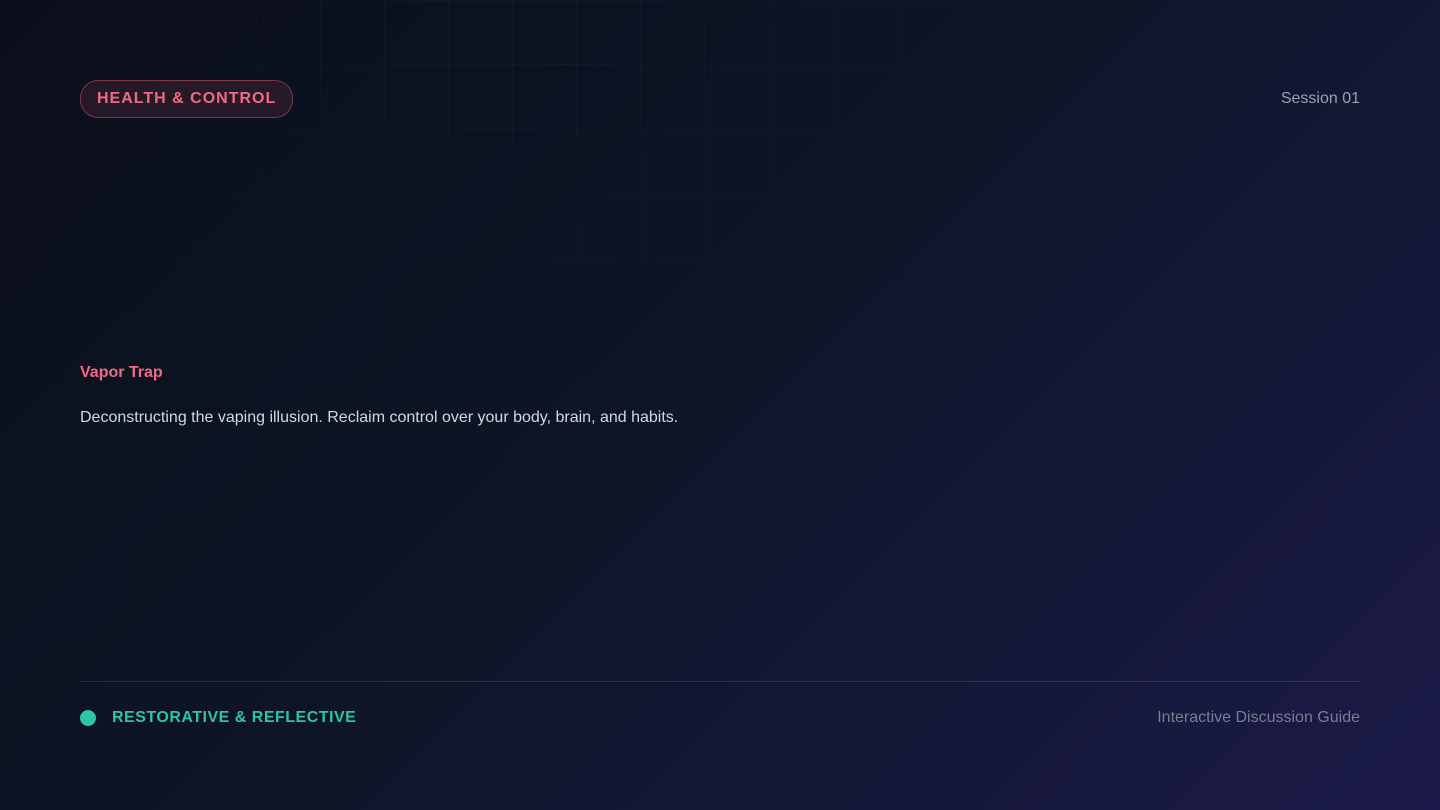  Describe the element at coordinates (720, 99) in the screenshot. I see `top-bar: HEALTH & CONTROL Session 01` at that location.